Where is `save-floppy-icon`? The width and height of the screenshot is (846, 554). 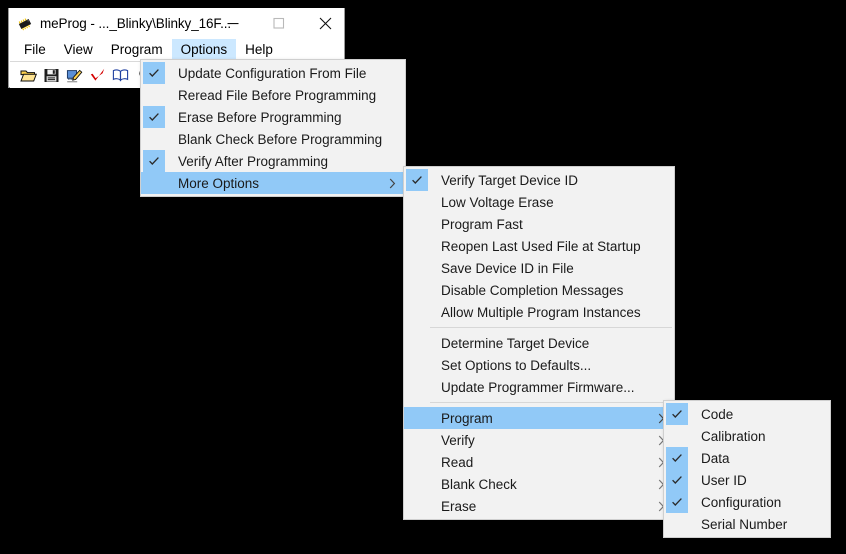
save-floppy-icon is located at coordinates (51, 75).